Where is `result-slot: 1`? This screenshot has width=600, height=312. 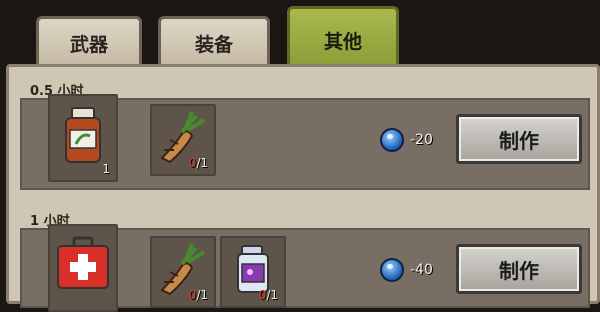
result-slot: 1 is located at coordinates (83, 138).